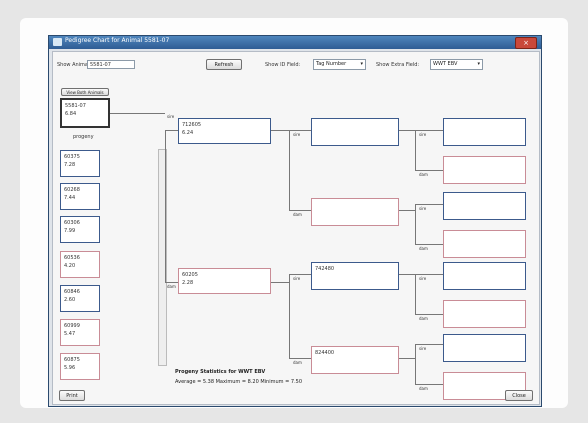 Image resolution: width=588 pixels, height=423 pixels. I want to click on show-animal-label: Show Animal:, so click(74, 65).